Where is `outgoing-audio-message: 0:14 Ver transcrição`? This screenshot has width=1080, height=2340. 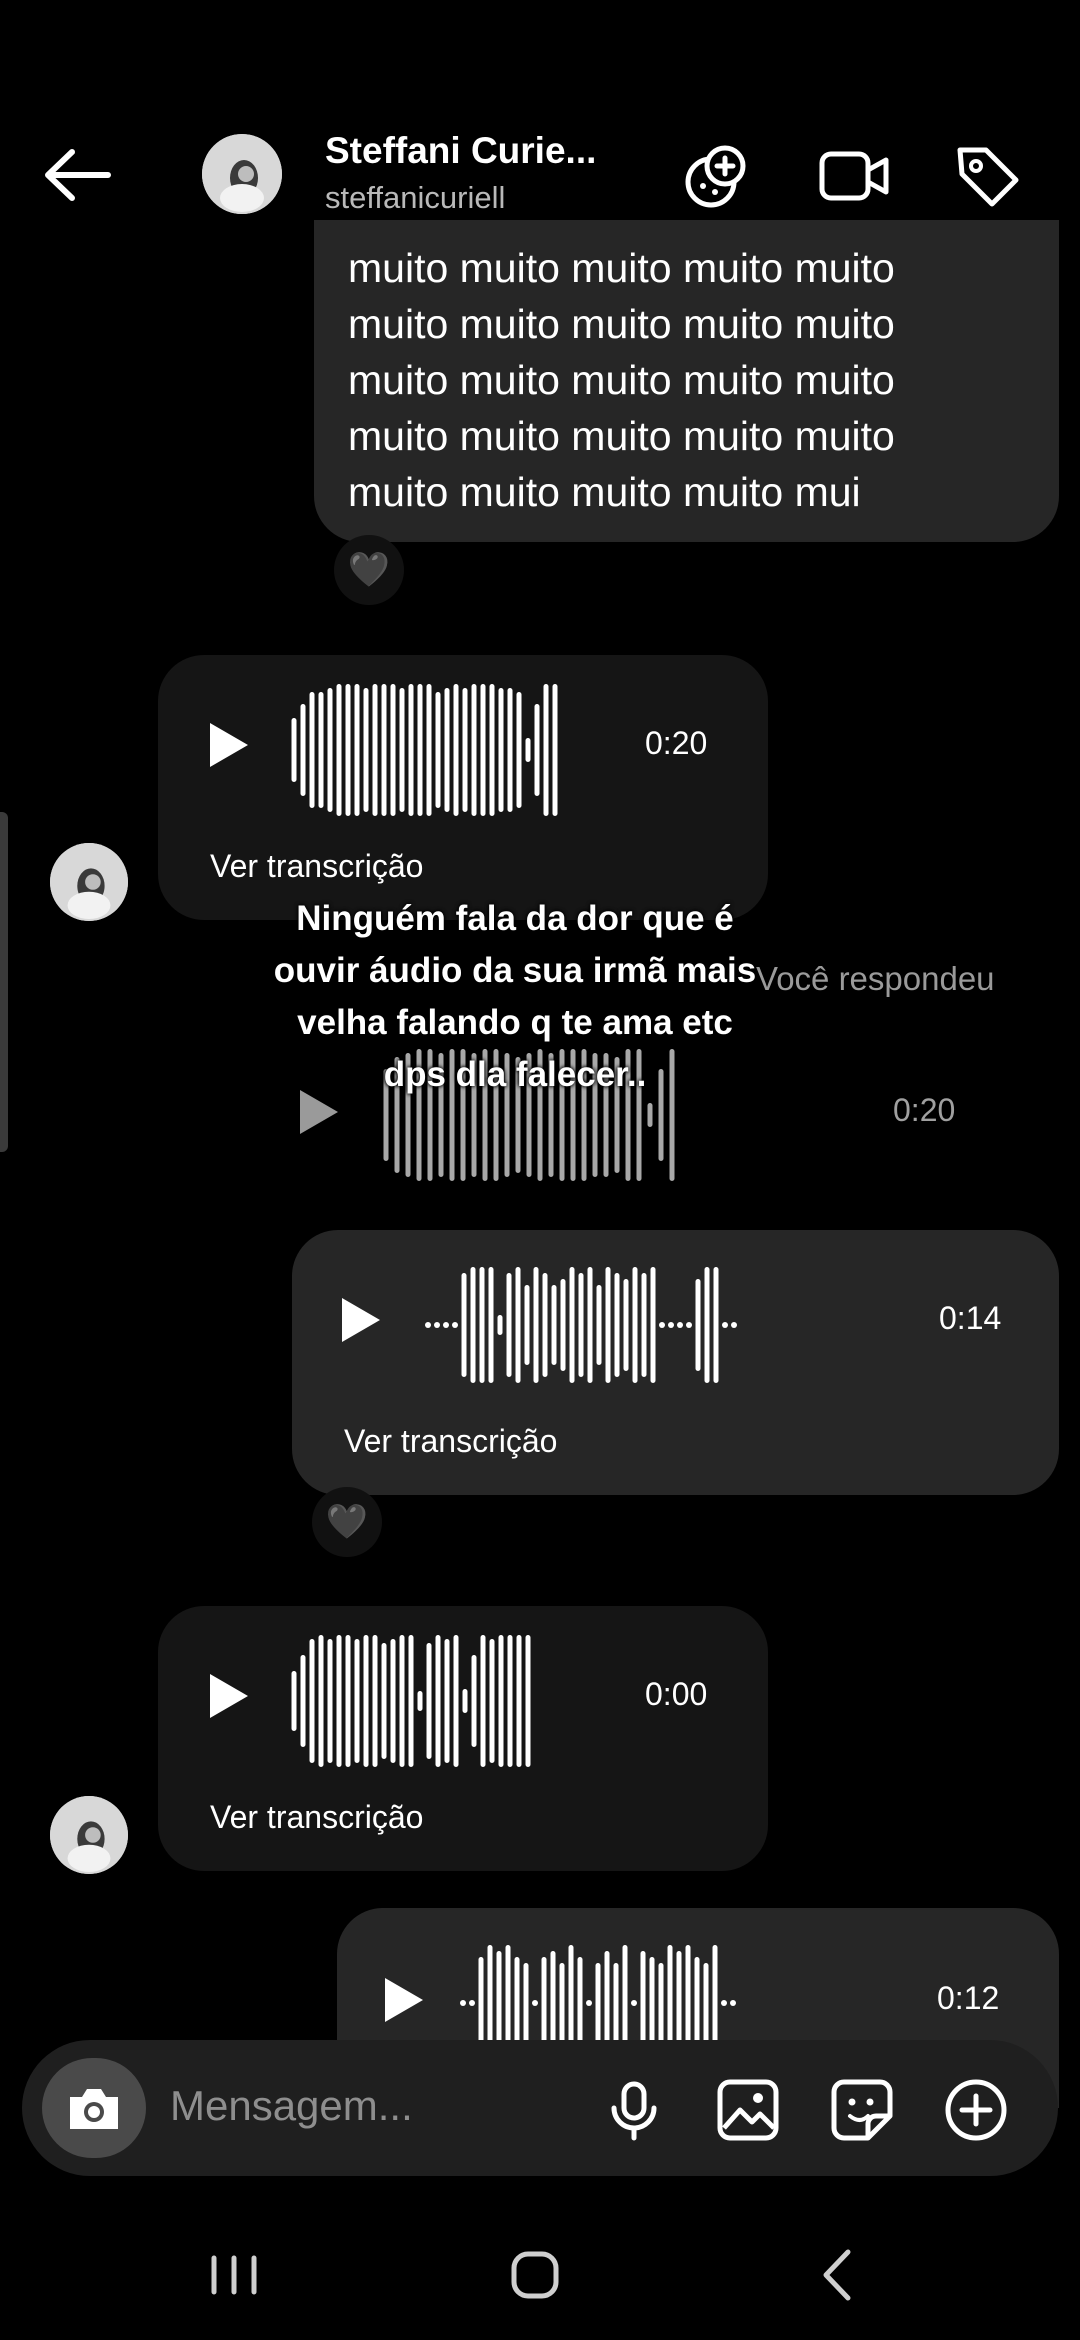 outgoing-audio-message: 0:14 Ver transcrição is located at coordinates (675, 1362).